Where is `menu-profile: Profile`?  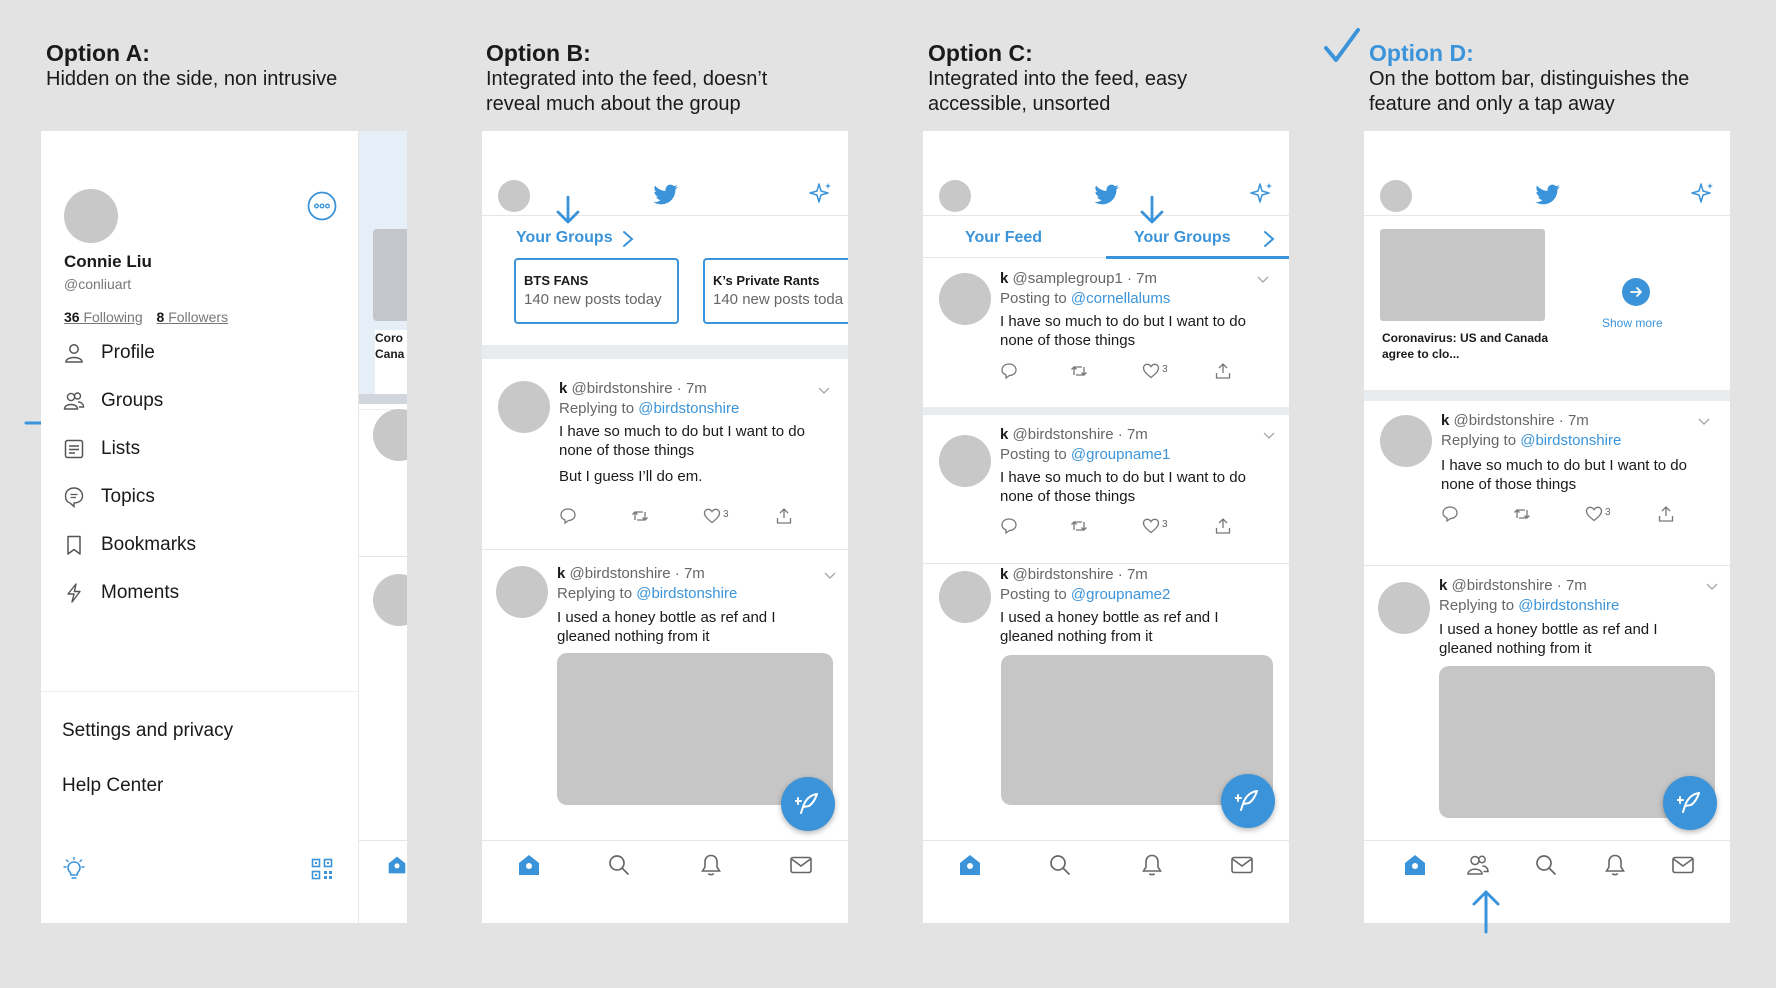 menu-profile: Profile is located at coordinates (109, 353).